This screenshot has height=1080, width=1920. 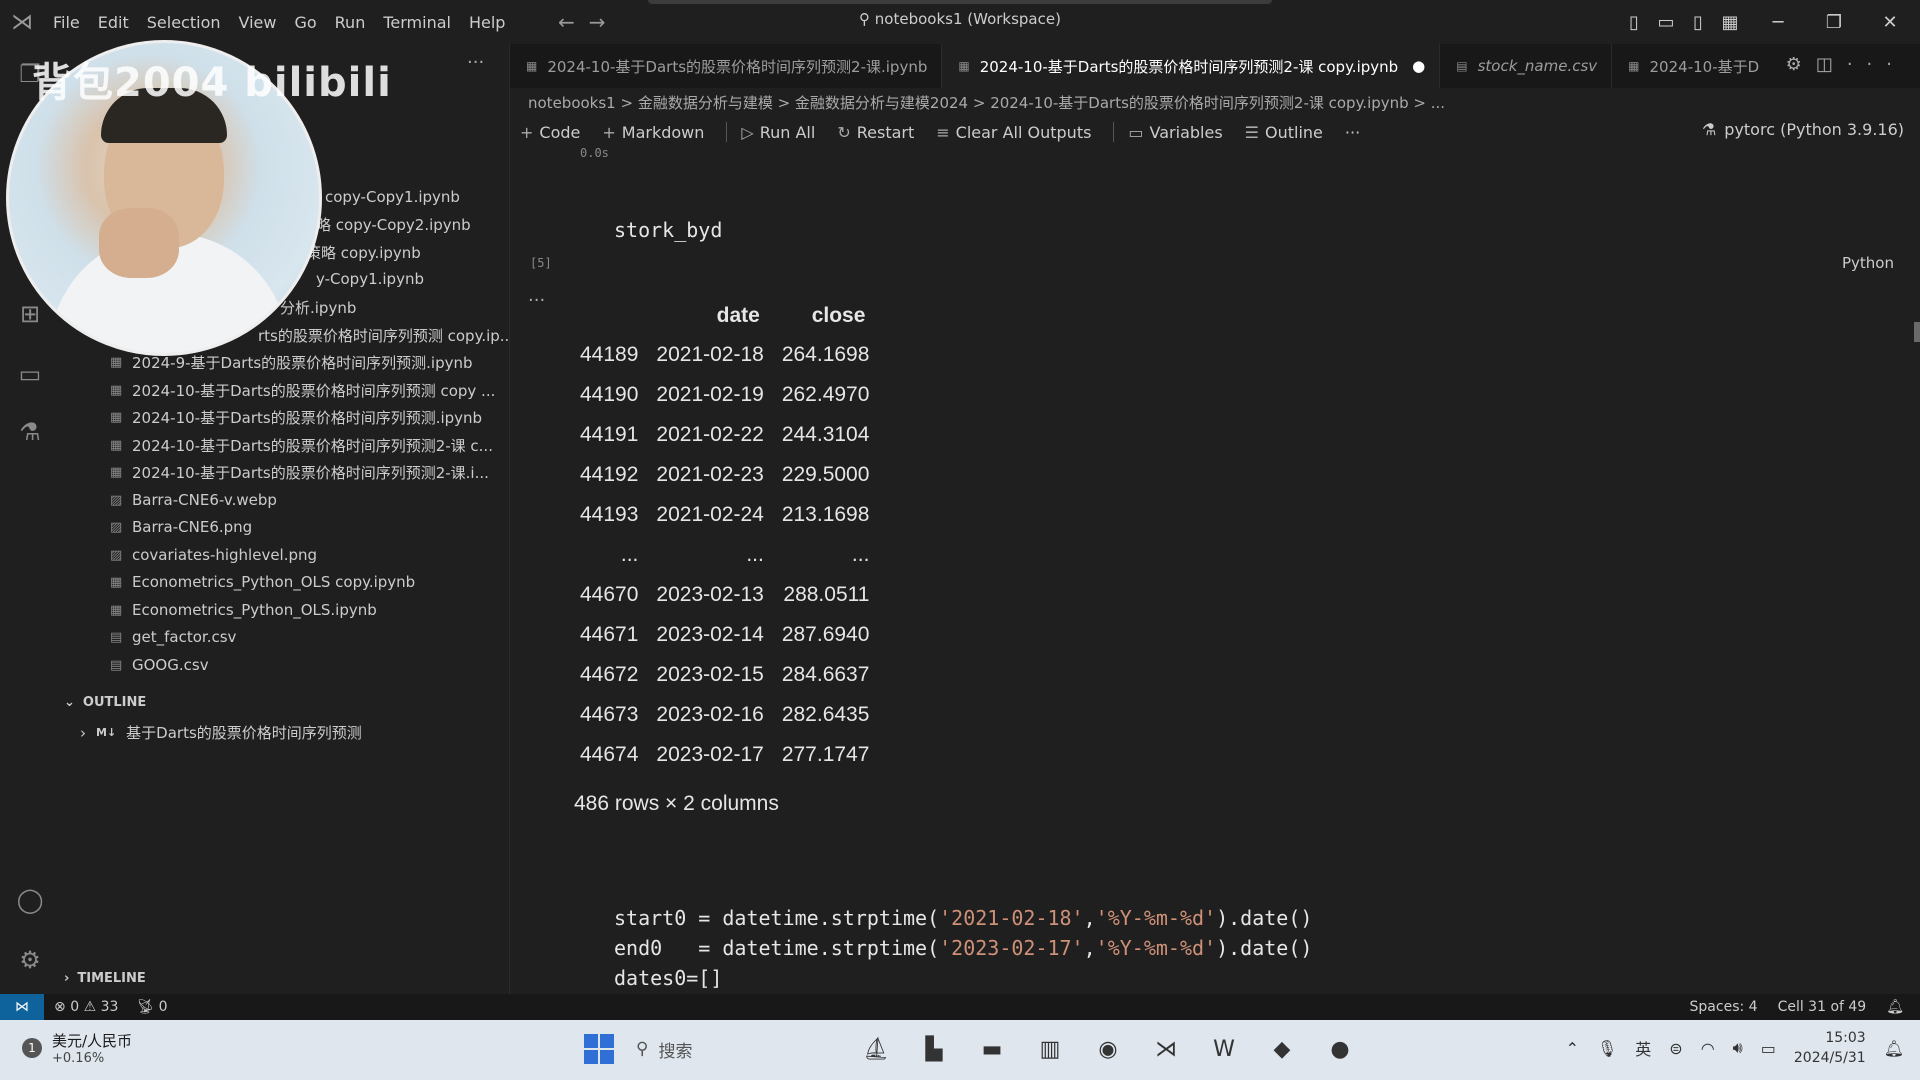 What do you see at coordinates (184, 22) in the screenshot?
I see `menu-selection: Selection` at bounding box center [184, 22].